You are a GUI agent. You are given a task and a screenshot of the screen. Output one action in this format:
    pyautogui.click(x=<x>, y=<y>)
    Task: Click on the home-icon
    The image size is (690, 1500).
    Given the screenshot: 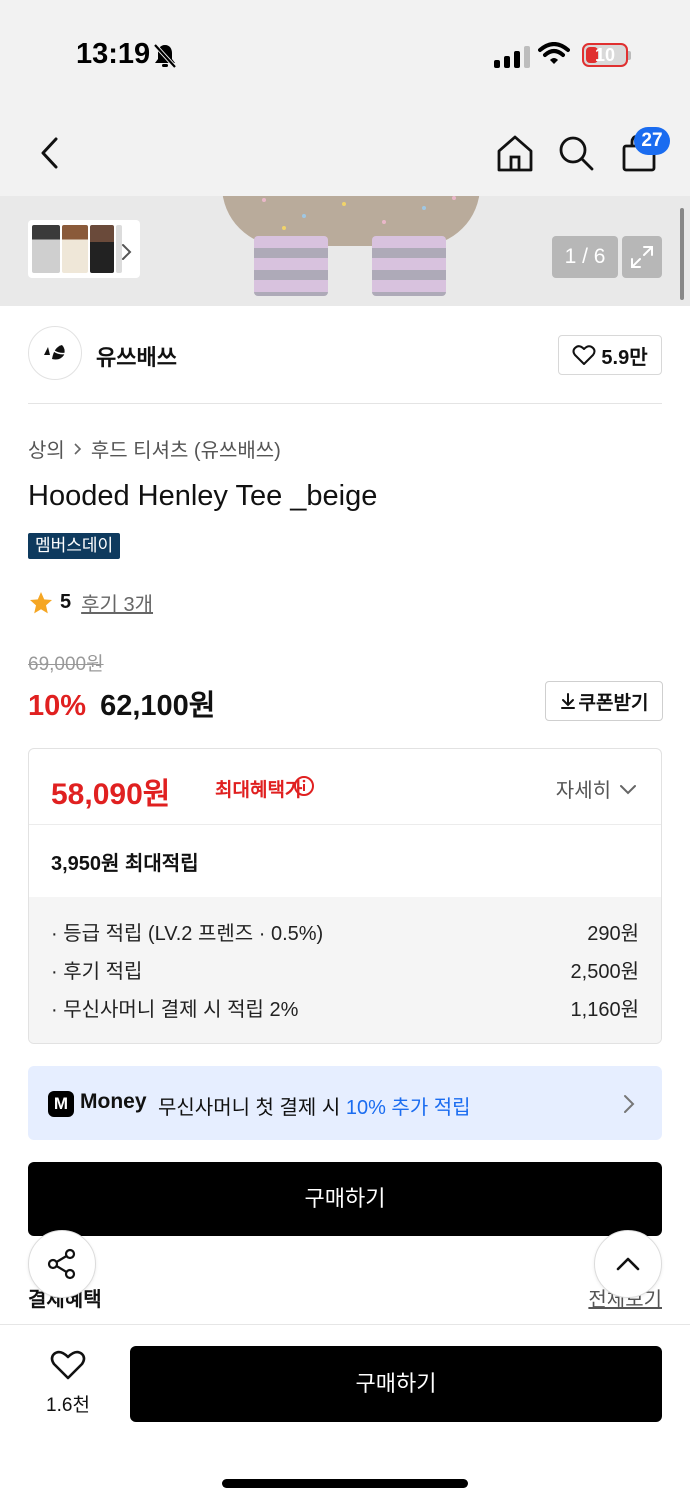 What is the action you would take?
    pyautogui.click(x=515, y=153)
    